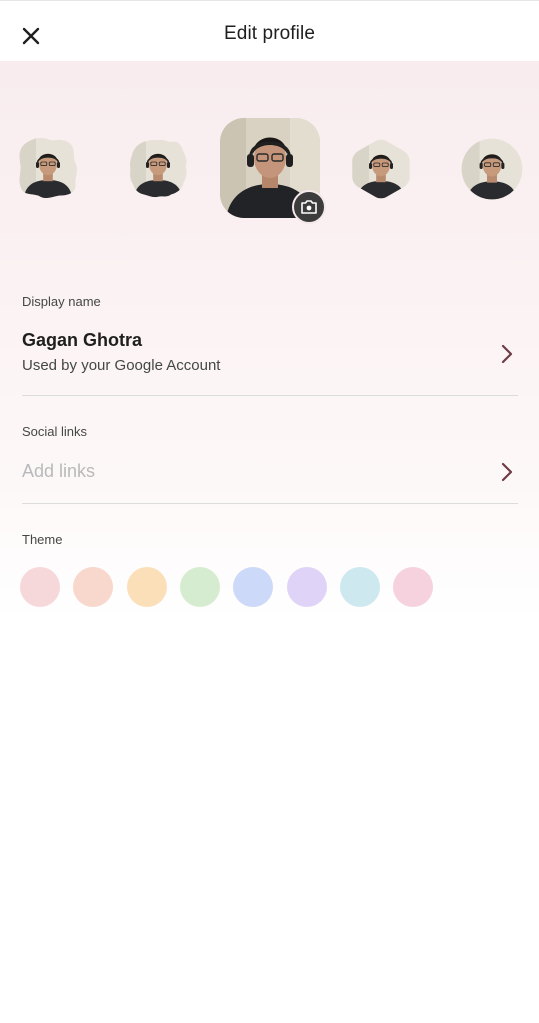 The width and height of the screenshot is (539, 1023). What do you see at coordinates (121, 365) in the screenshot?
I see `display-name-subtitle: Used by your Google Account` at bounding box center [121, 365].